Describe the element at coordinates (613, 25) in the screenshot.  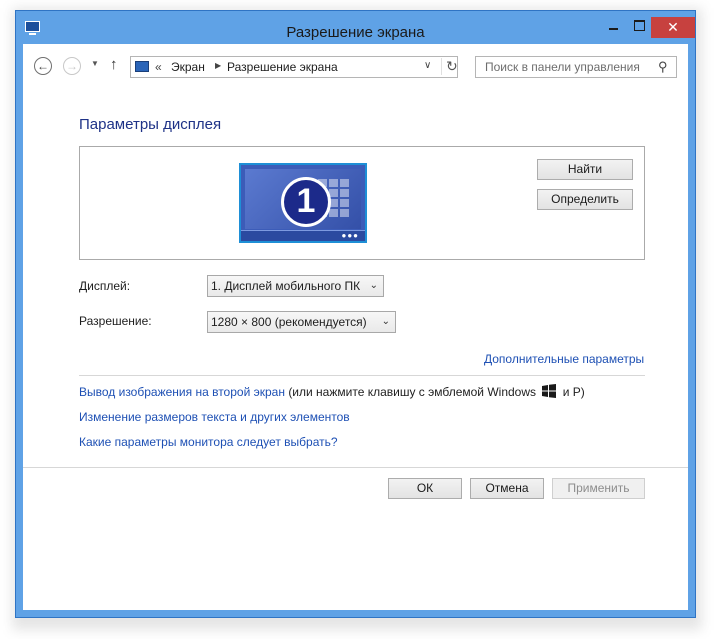
I see `minimize-button` at that location.